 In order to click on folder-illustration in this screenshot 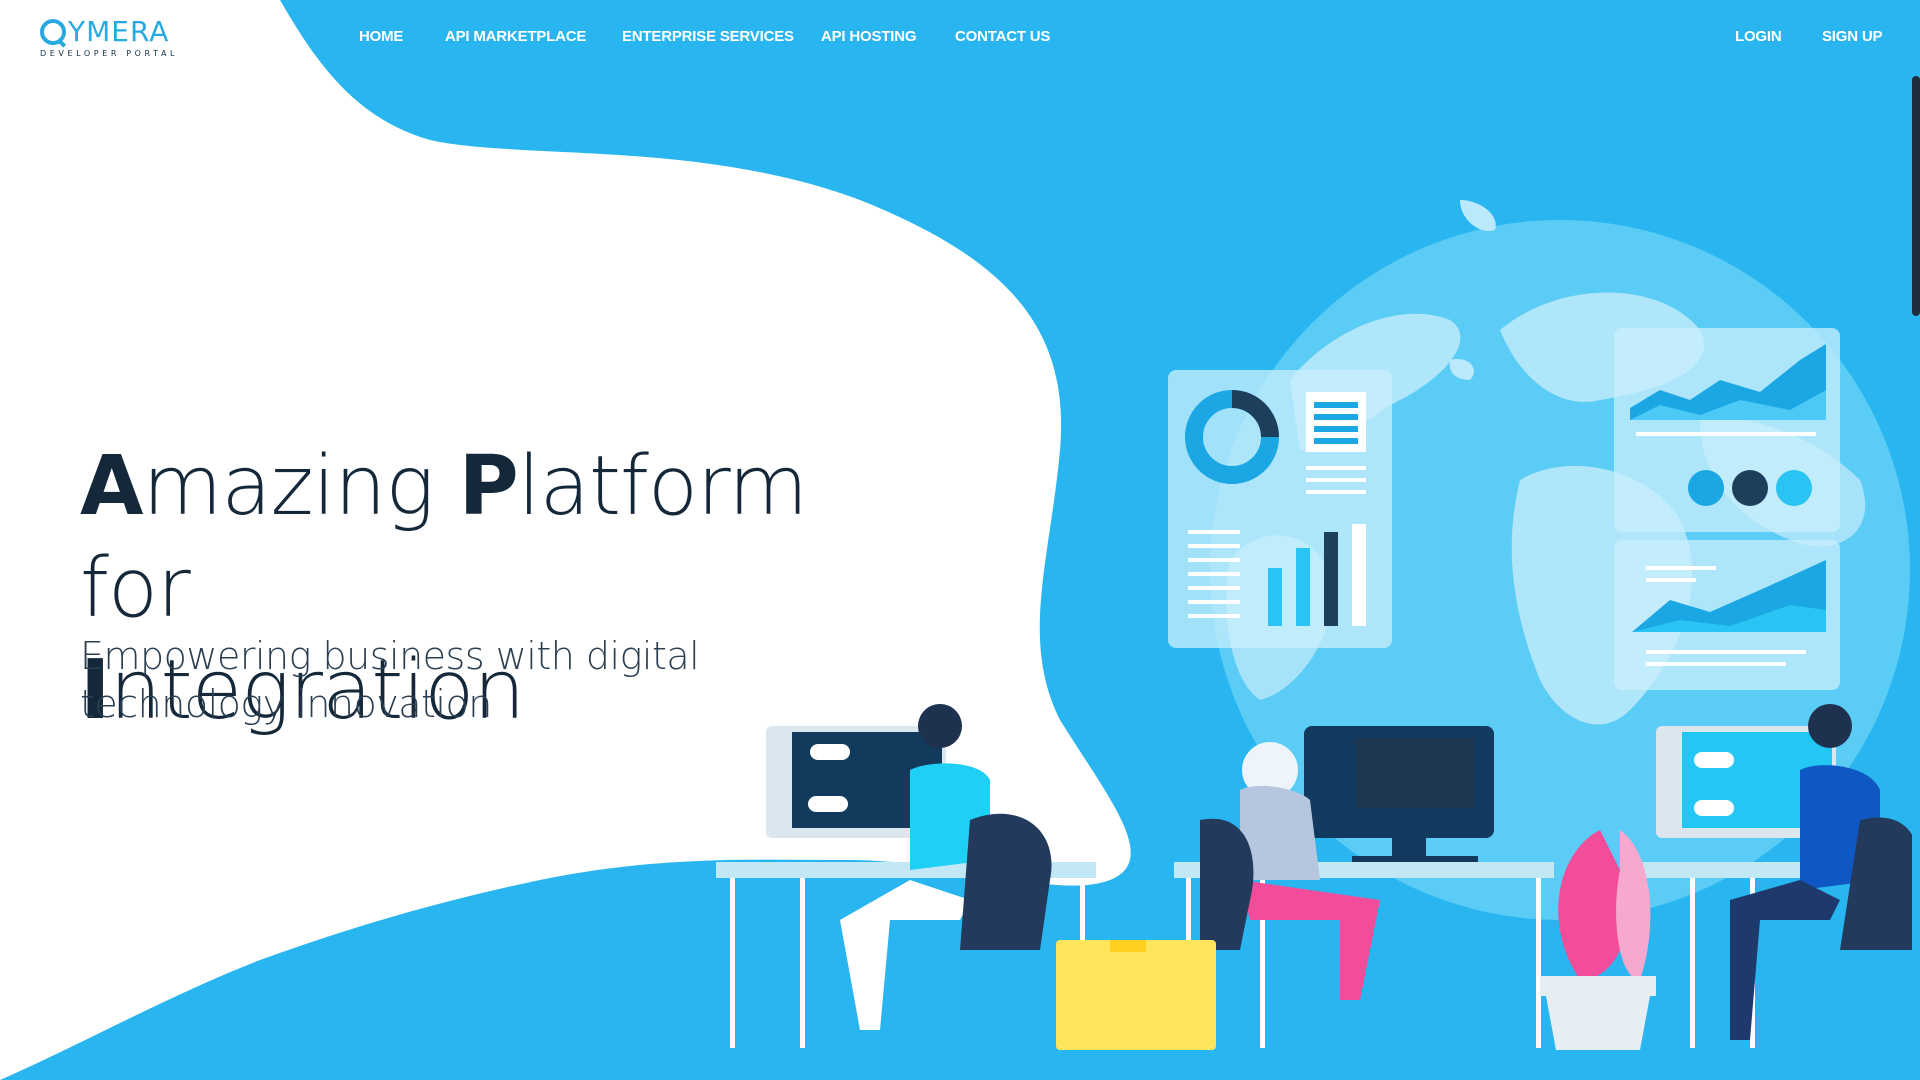, I will do `click(1136, 995)`.